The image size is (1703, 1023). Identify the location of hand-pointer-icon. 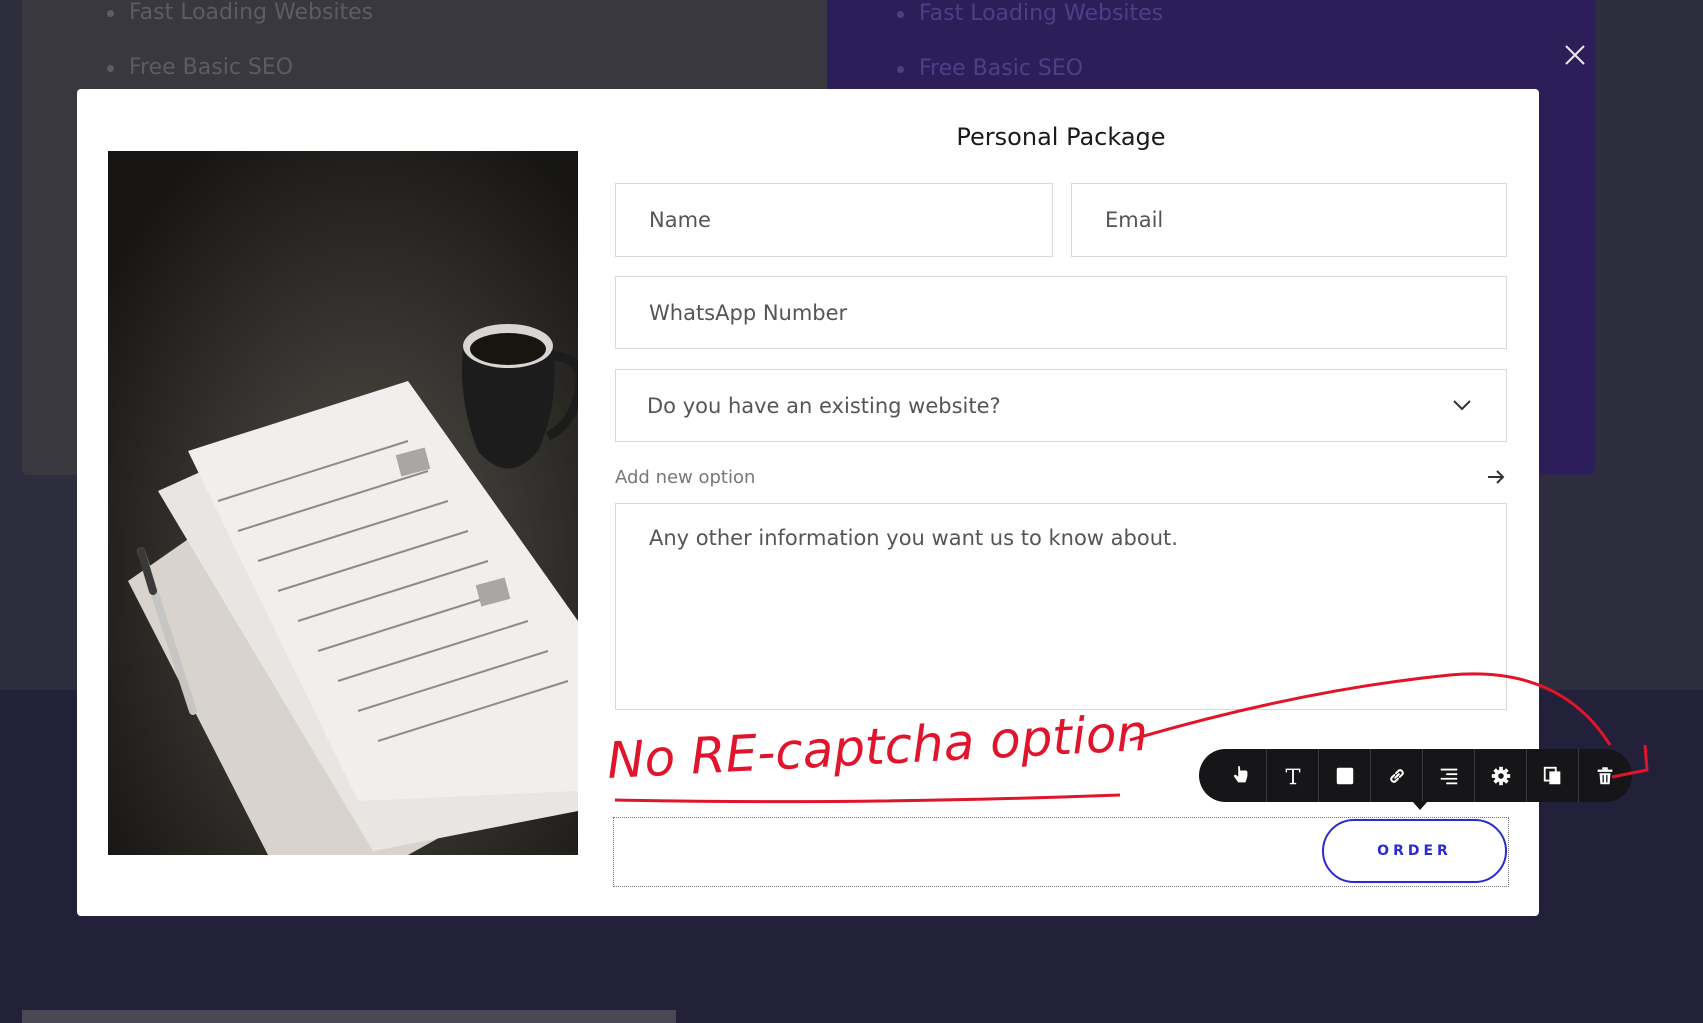
(1240, 773).